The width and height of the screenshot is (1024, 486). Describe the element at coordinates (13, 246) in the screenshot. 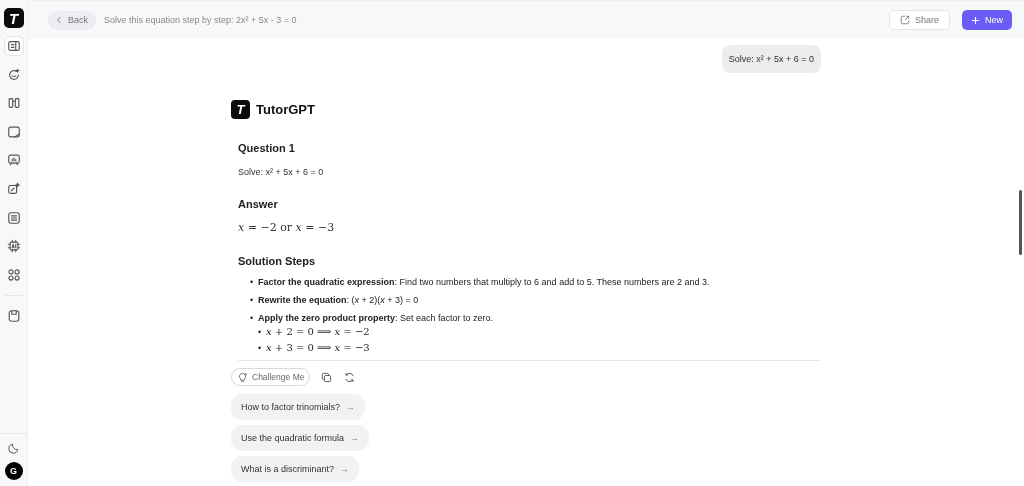

I see `ai-chip-icon` at that location.